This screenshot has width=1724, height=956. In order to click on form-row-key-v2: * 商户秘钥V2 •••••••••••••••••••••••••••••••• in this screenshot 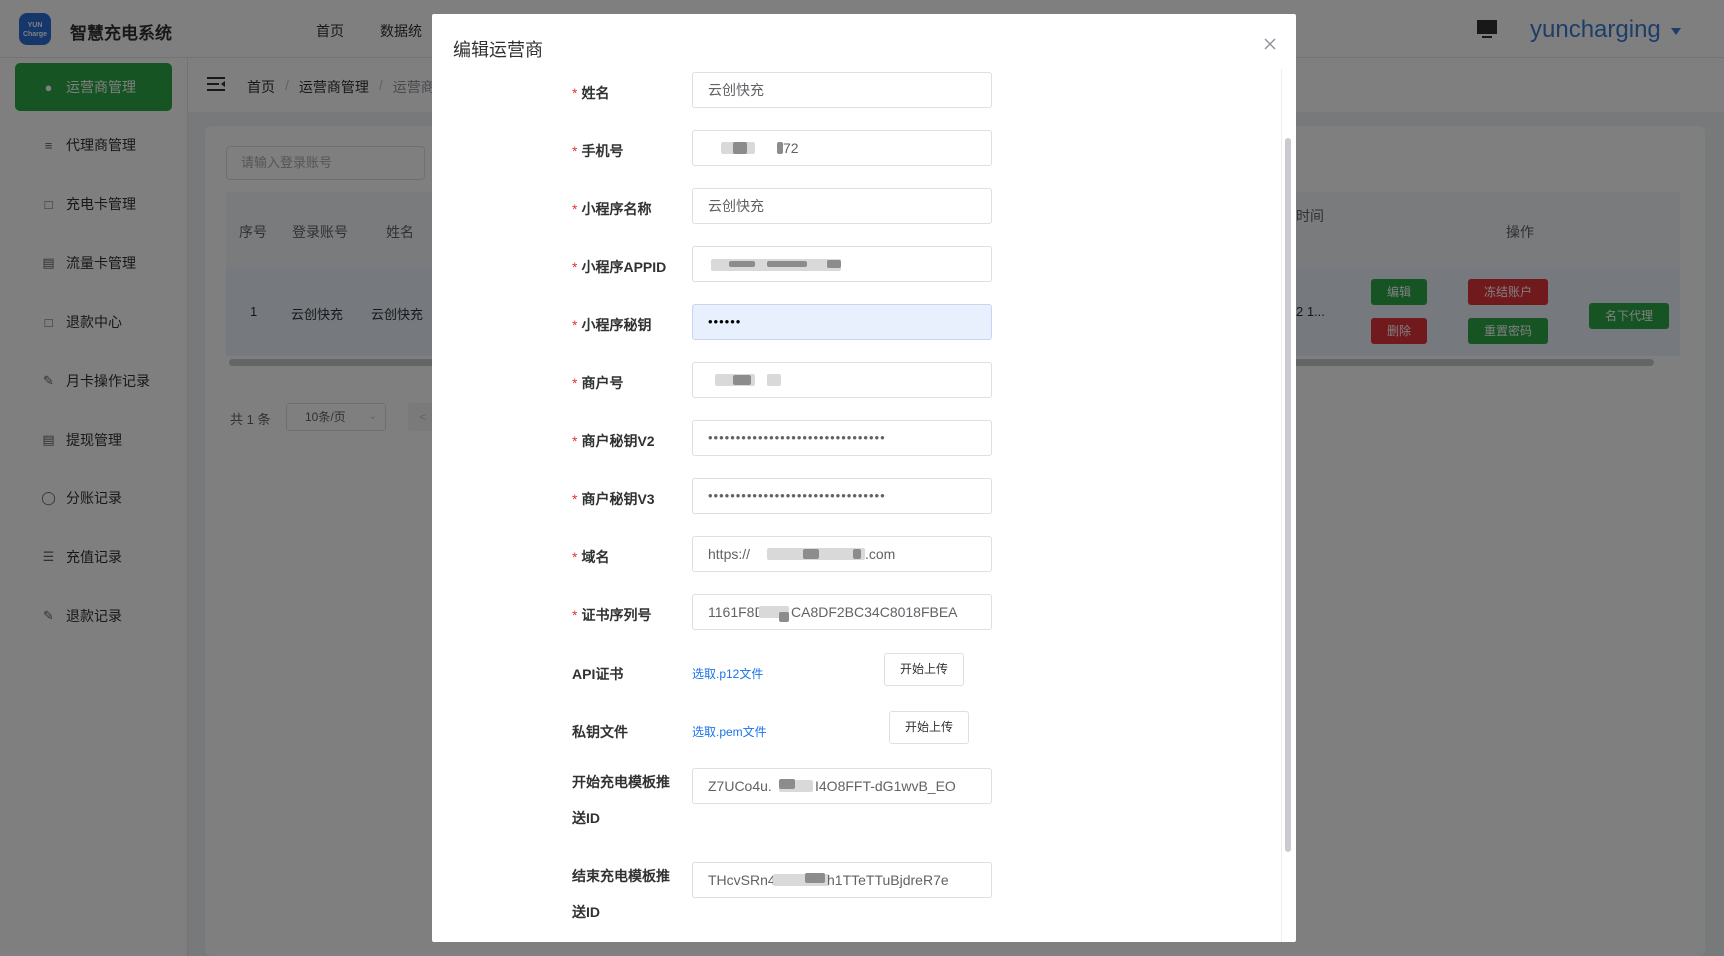, I will do `click(852, 440)`.